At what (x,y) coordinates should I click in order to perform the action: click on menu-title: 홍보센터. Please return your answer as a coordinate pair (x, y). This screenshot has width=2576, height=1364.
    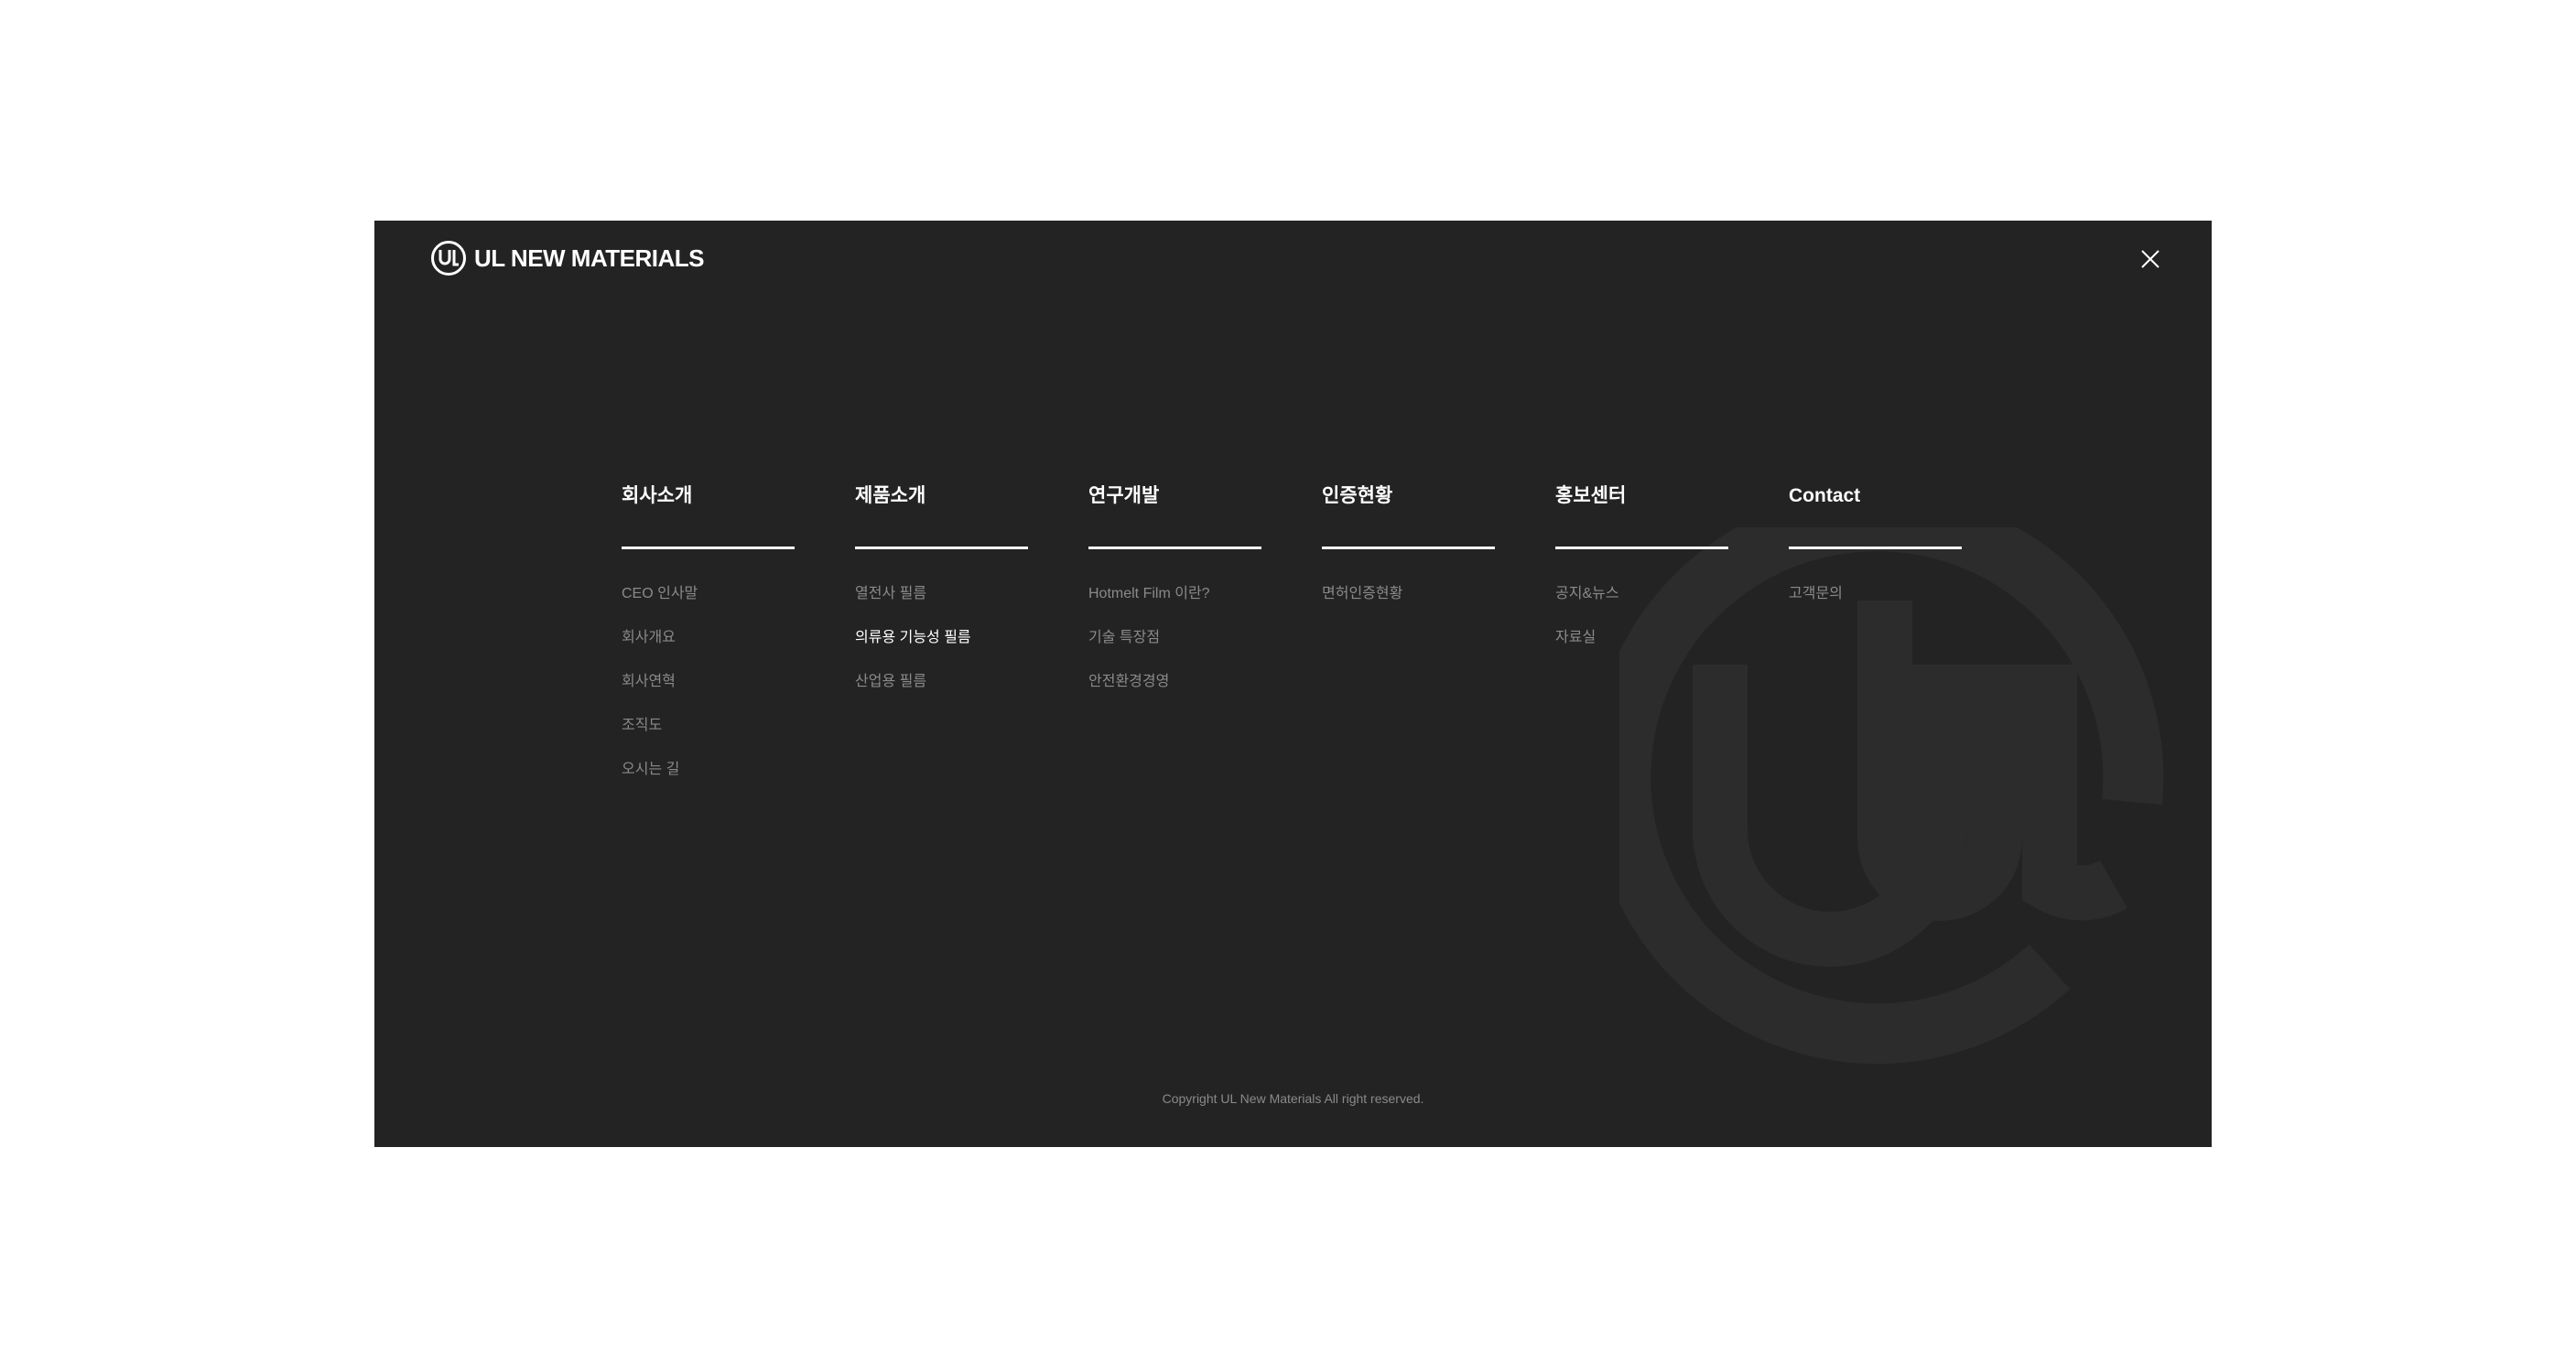
    Looking at the image, I should click on (1642, 496).